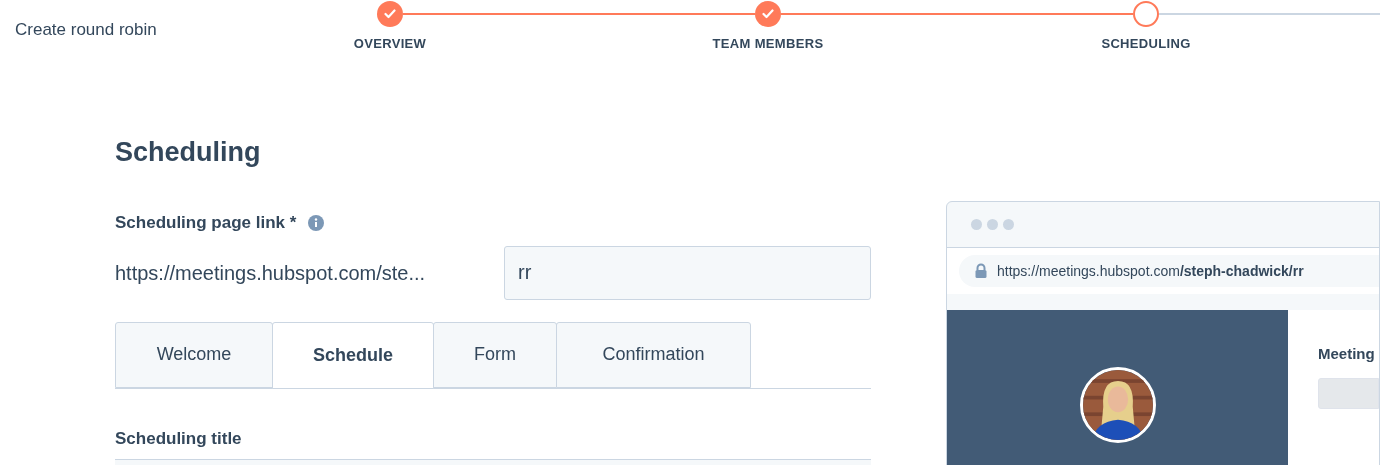 Image resolution: width=1380 pixels, height=465 pixels. Describe the element at coordinates (1348, 393) in the screenshot. I see `preview-field` at that location.